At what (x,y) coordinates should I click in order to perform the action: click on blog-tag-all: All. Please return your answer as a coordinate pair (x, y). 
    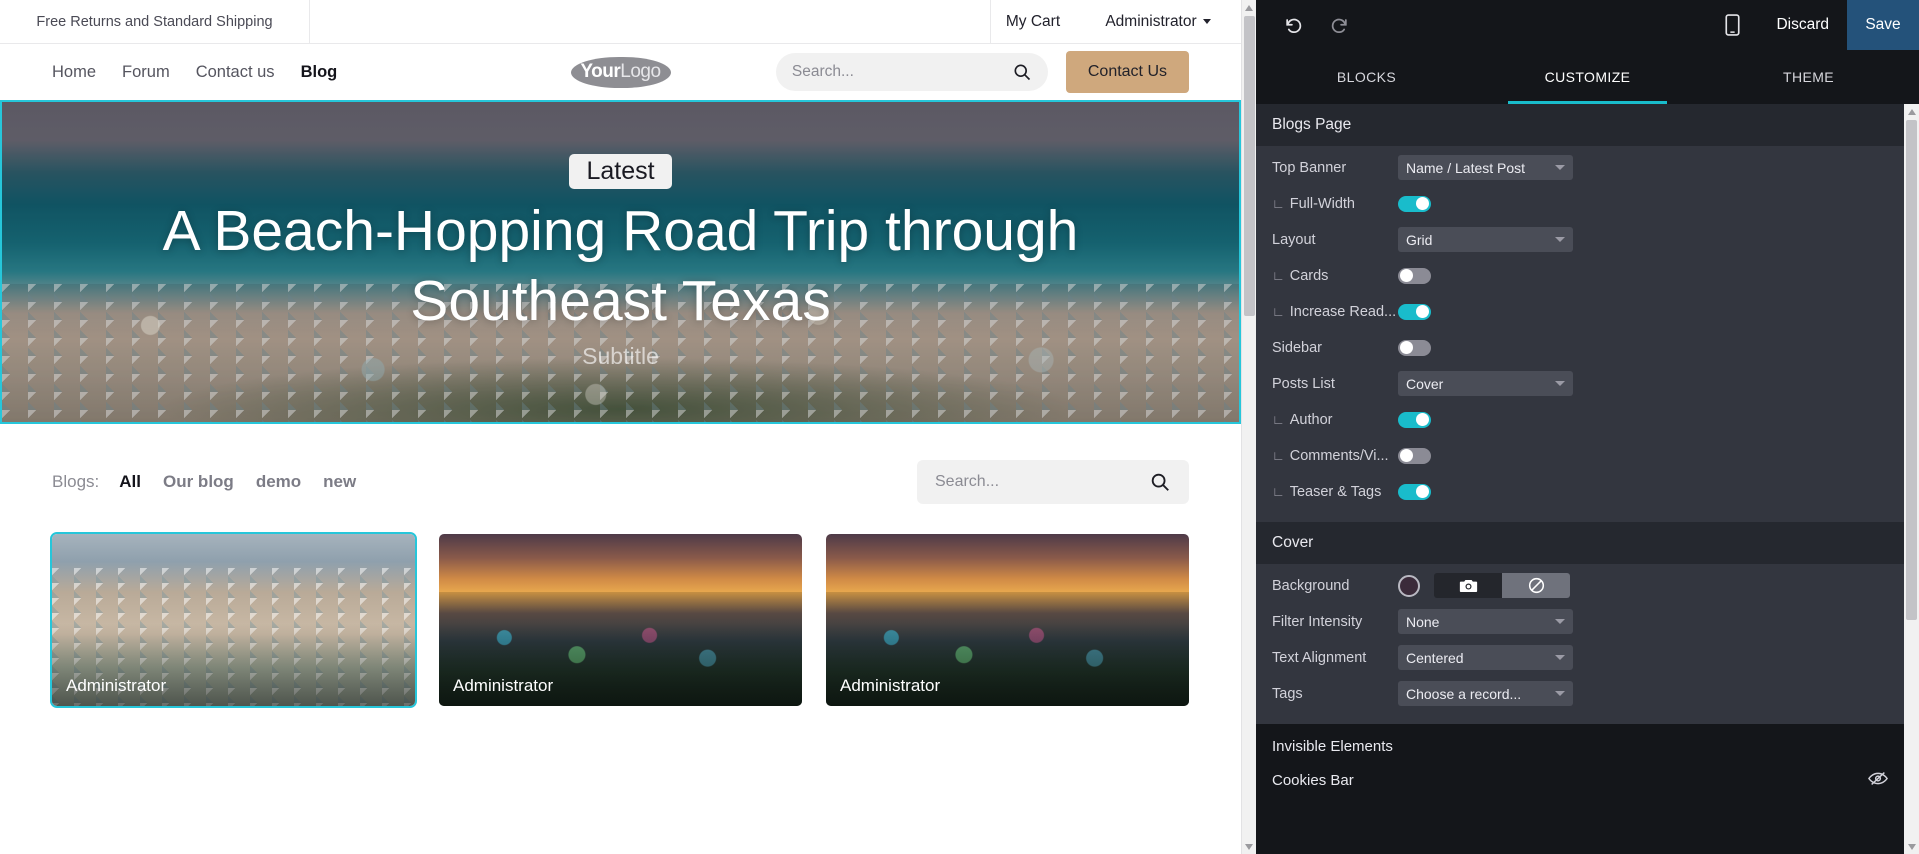
    Looking at the image, I should click on (130, 482).